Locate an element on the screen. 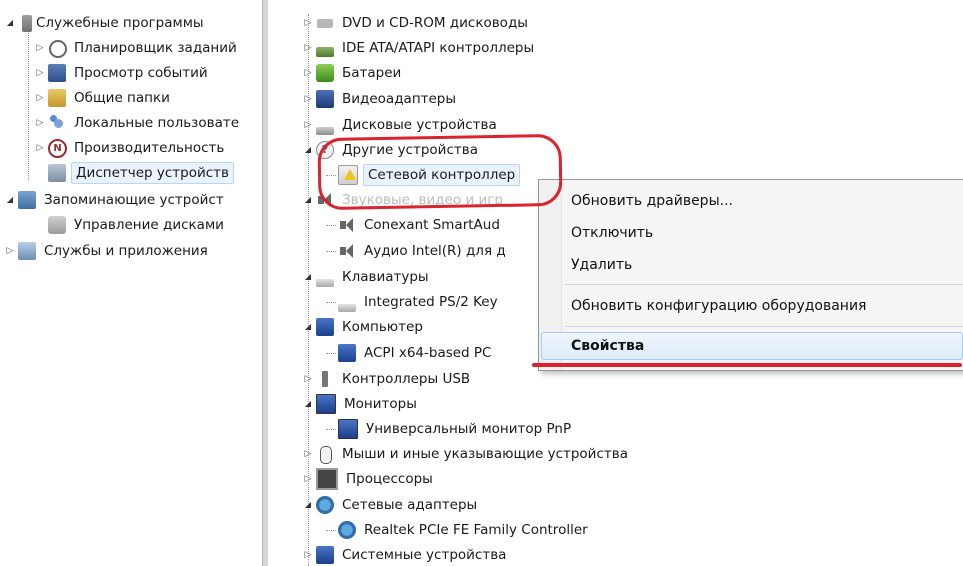  device-category-batteries: ▷ Батареи is located at coordinates (353, 73).